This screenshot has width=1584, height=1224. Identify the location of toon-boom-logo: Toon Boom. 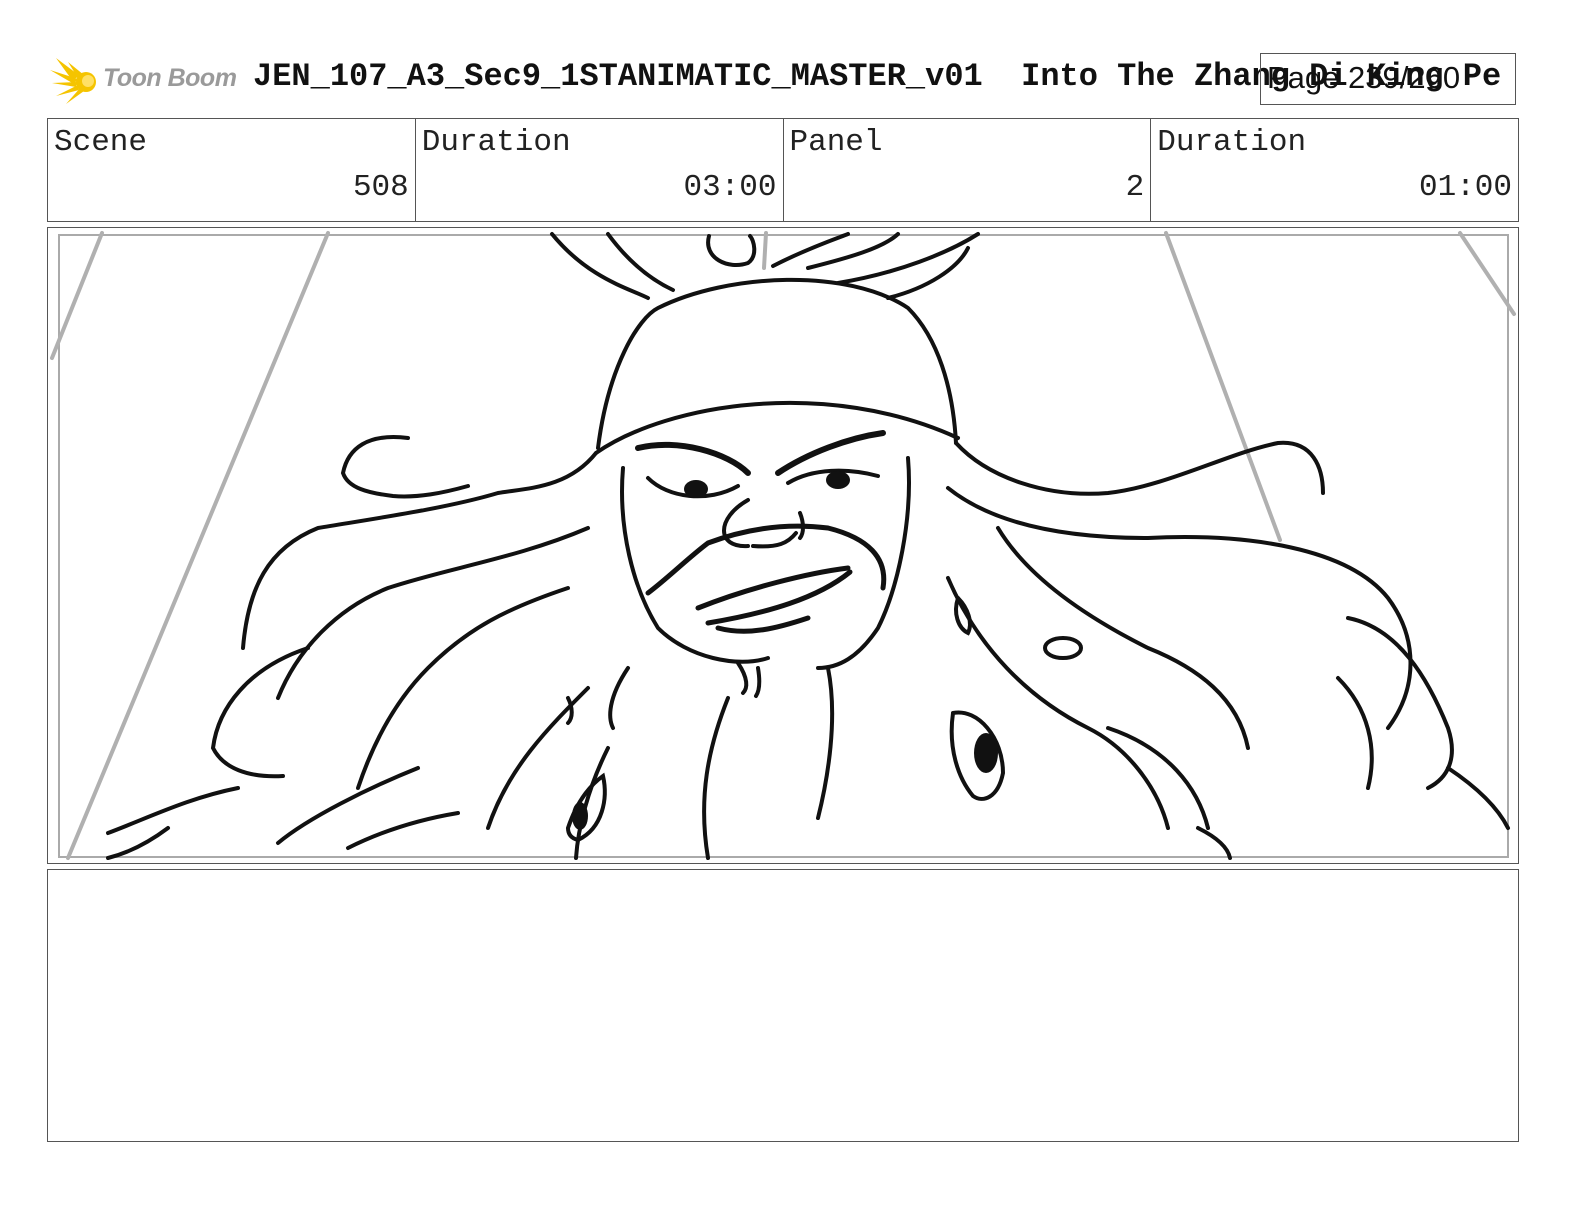
(145, 81).